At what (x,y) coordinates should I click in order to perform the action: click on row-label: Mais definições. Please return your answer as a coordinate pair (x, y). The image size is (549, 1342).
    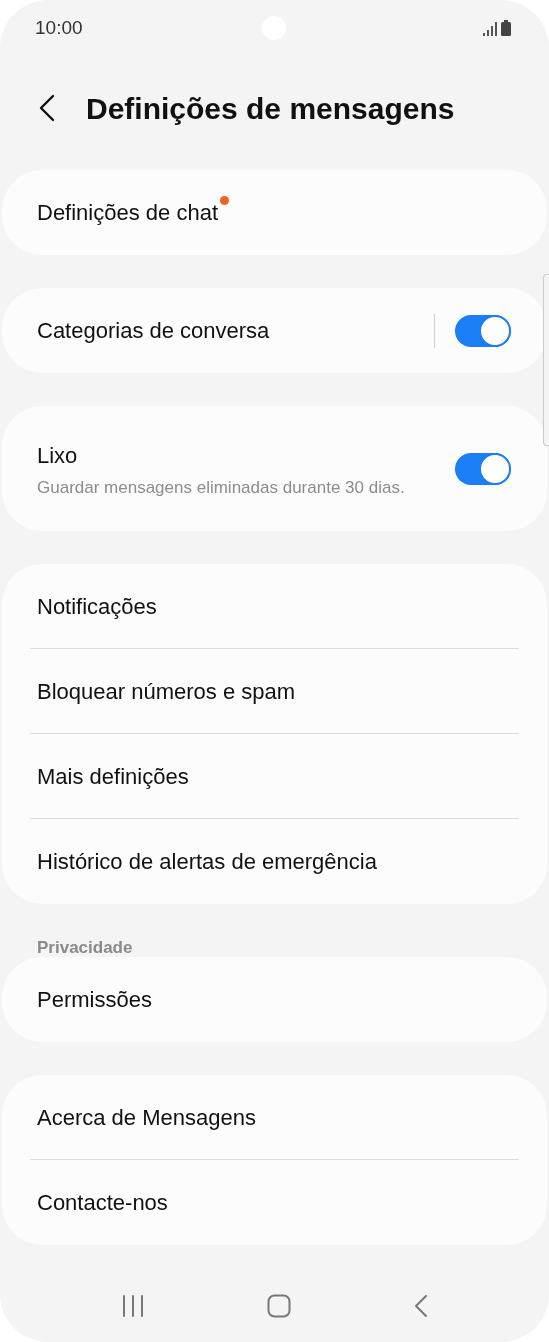
    Looking at the image, I should click on (113, 776).